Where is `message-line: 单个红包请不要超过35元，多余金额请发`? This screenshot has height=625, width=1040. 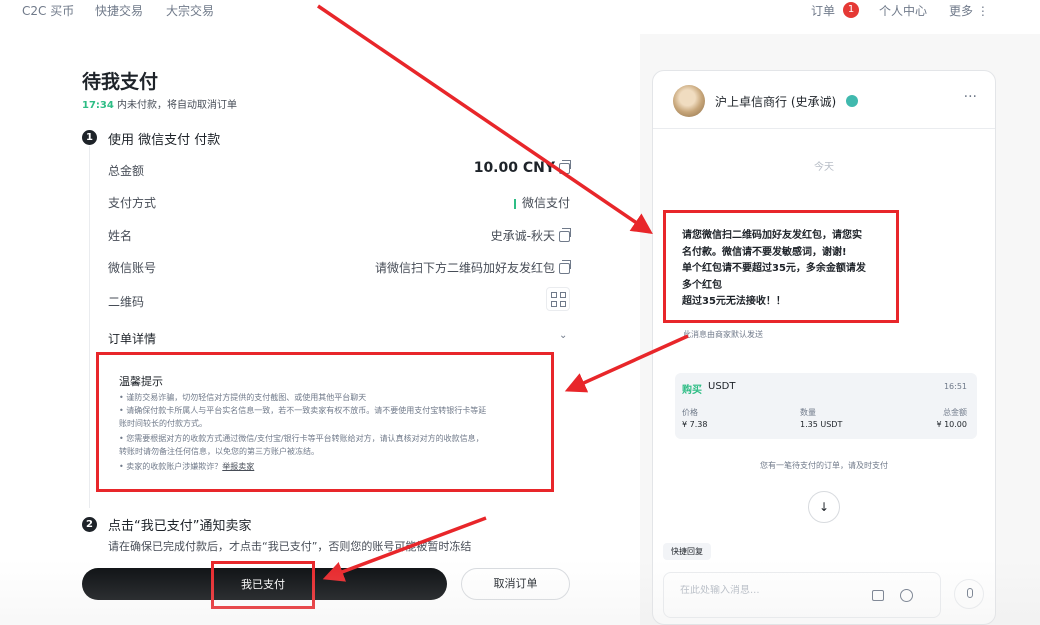 message-line: 单个红包请不要超过35元，多余金额请发 is located at coordinates (774, 268).